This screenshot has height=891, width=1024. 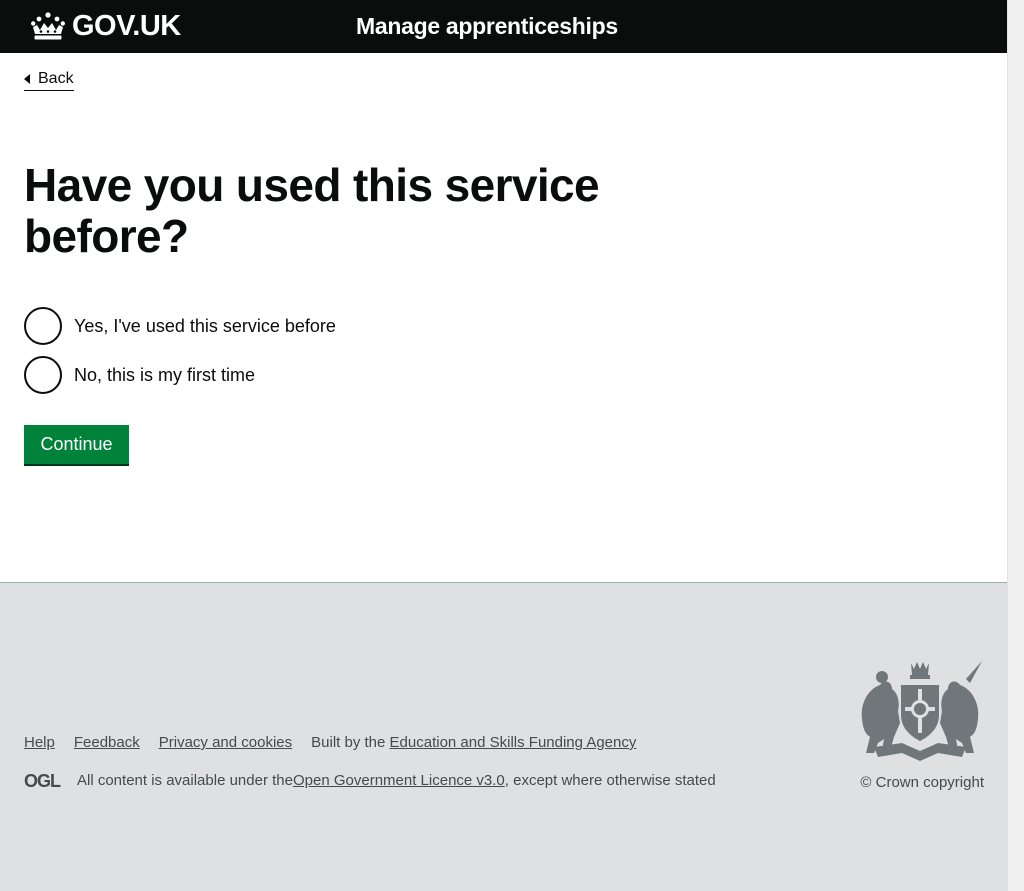 I want to click on radio-label-yes: Yes, I've used this service before, so click(x=205, y=325).